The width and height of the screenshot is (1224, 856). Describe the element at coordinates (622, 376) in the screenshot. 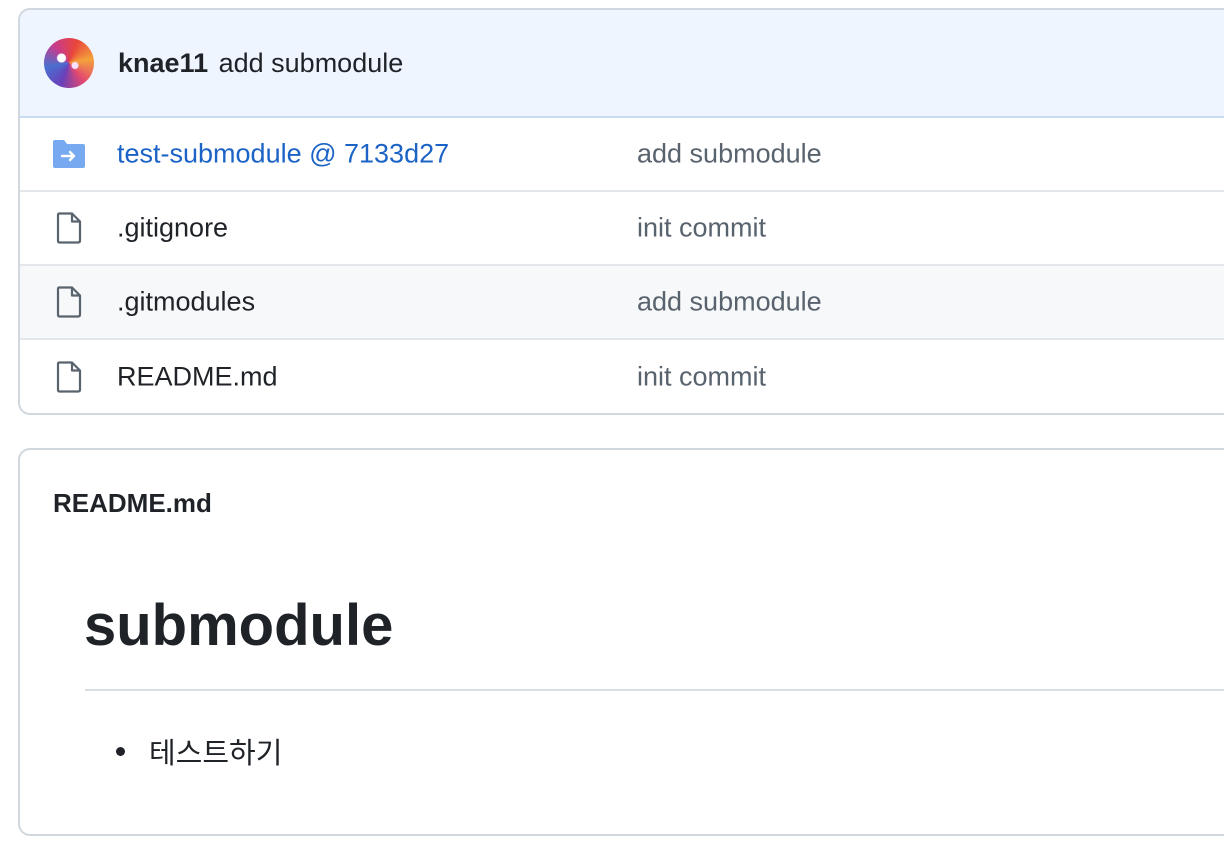

I see `file-row-readme: README.md init commit` at that location.